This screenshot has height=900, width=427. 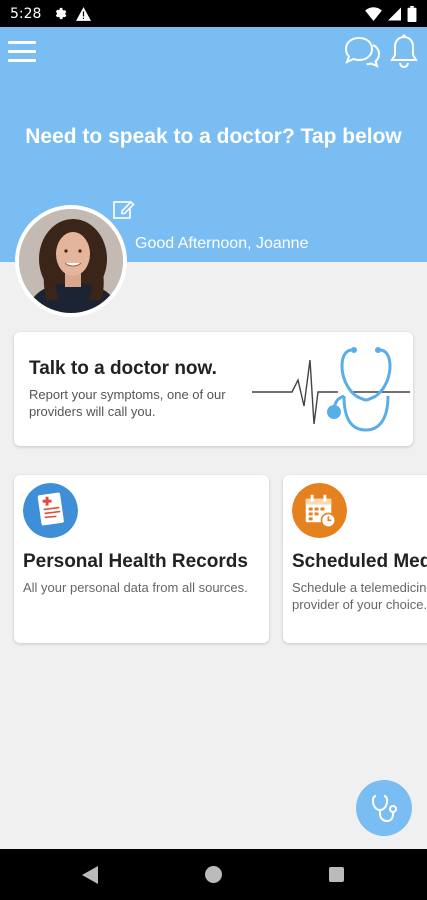 I want to click on phr-description: All your personal data from all sources., so click(x=135, y=587).